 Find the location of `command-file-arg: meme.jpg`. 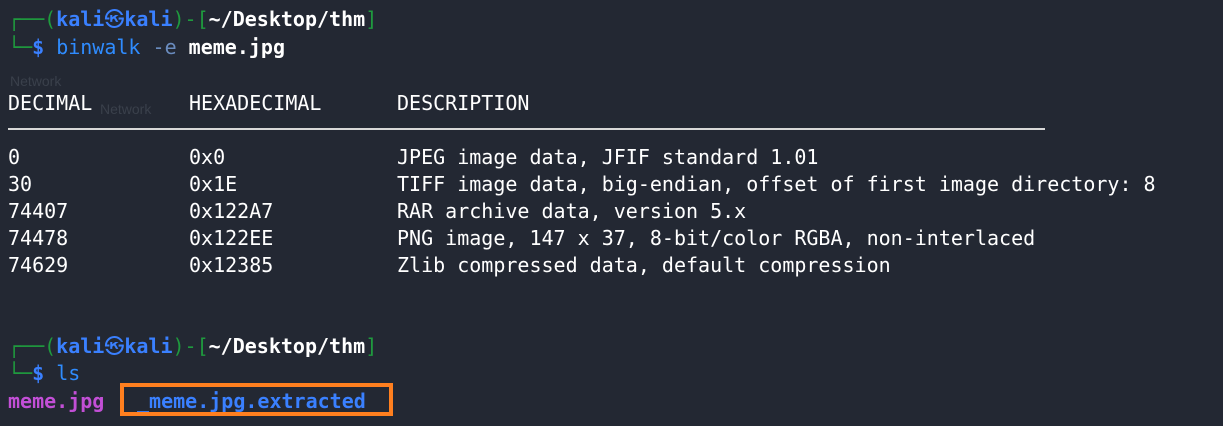

command-file-arg: meme.jpg is located at coordinates (236, 47).